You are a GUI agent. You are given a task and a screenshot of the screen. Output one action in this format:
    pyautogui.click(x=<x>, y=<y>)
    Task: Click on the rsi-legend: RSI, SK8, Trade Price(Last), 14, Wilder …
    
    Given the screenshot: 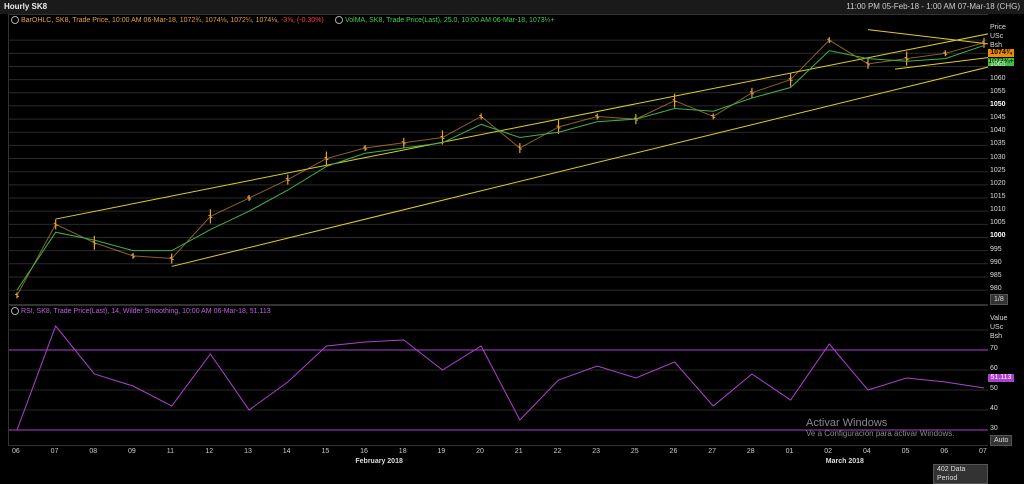 What is the action you would take?
    pyautogui.click(x=141, y=311)
    